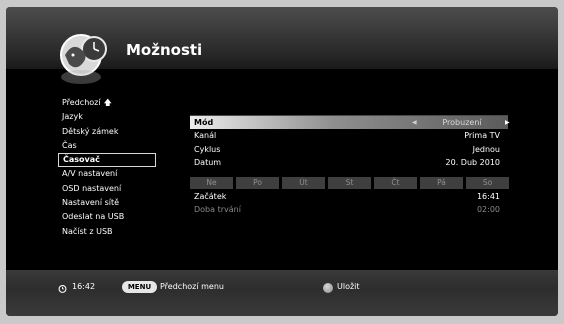 The height and width of the screenshot is (324, 564). I want to click on start-label: Začátek, so click(210, 196).